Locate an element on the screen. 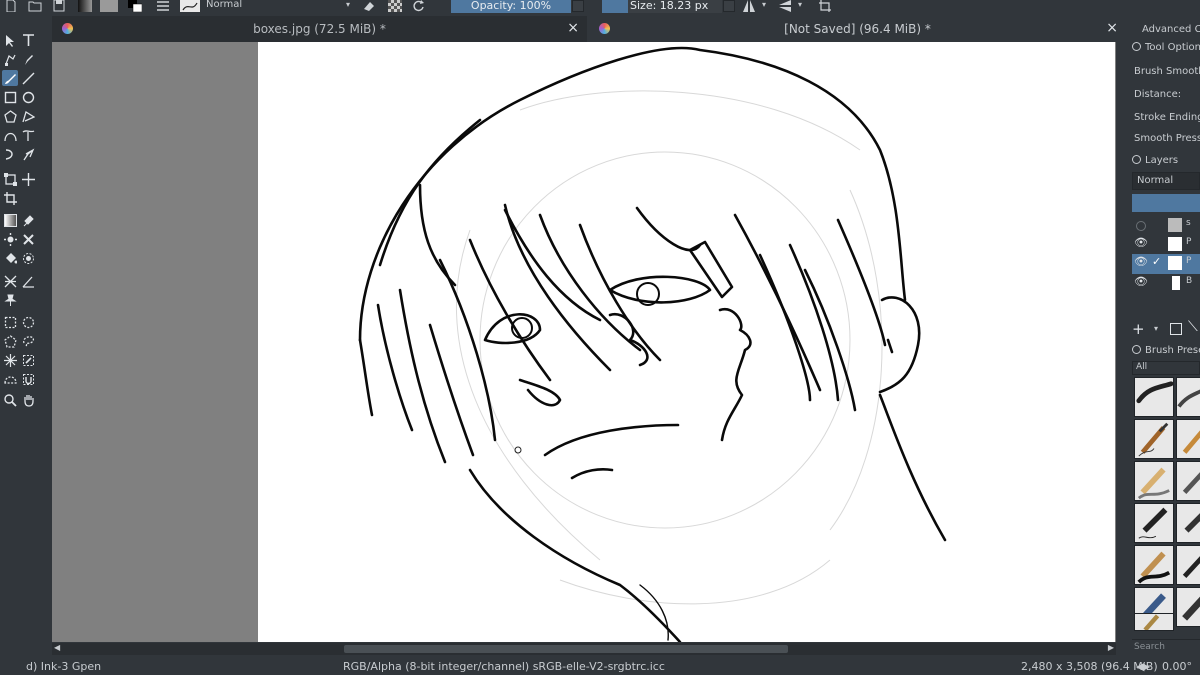 Image resolution: width=1200 pixels, height=675 pixels. freehand-brush-tool-icon is located at coordinates (10, 78).